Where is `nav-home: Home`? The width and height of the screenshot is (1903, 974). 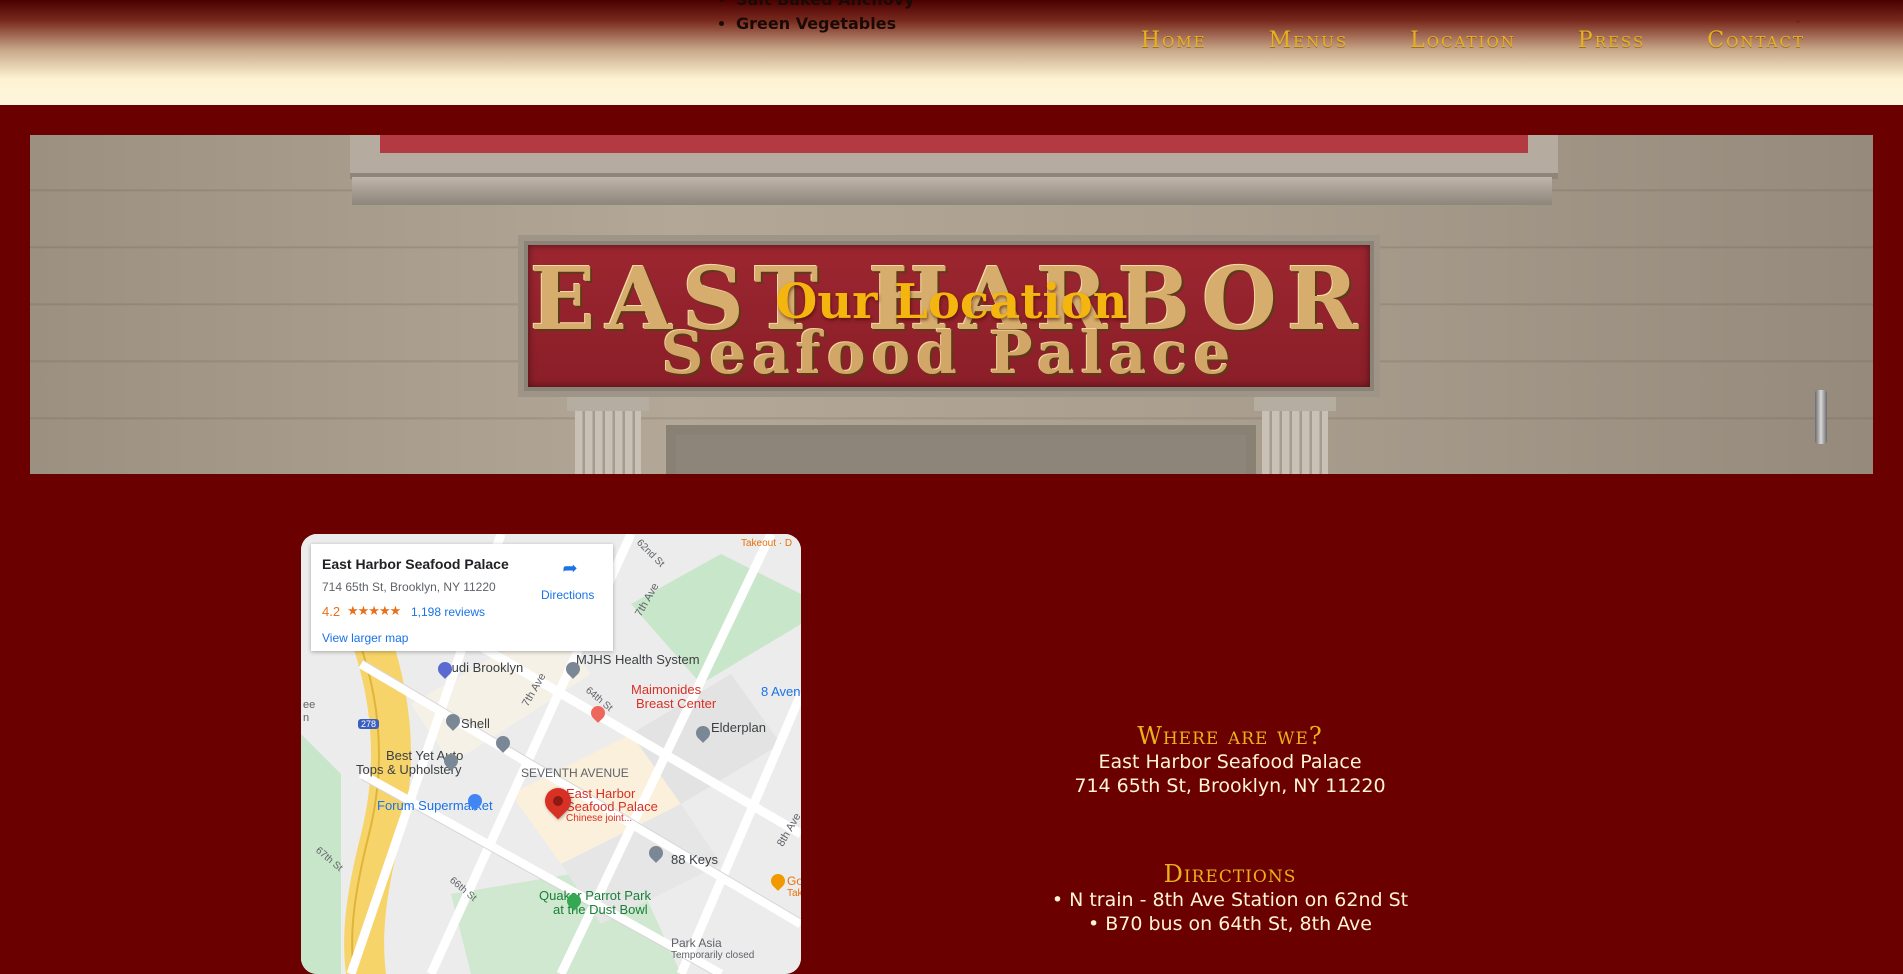
nav-home: Home is located at coordinates (1174, 40).